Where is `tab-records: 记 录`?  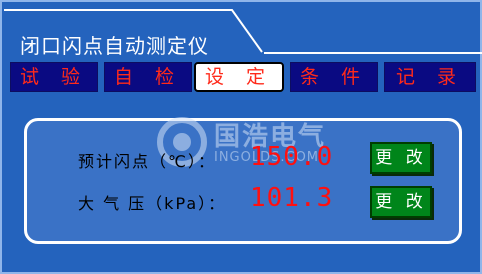
tab-records: 记 录 is located at coordinates (430, 77).